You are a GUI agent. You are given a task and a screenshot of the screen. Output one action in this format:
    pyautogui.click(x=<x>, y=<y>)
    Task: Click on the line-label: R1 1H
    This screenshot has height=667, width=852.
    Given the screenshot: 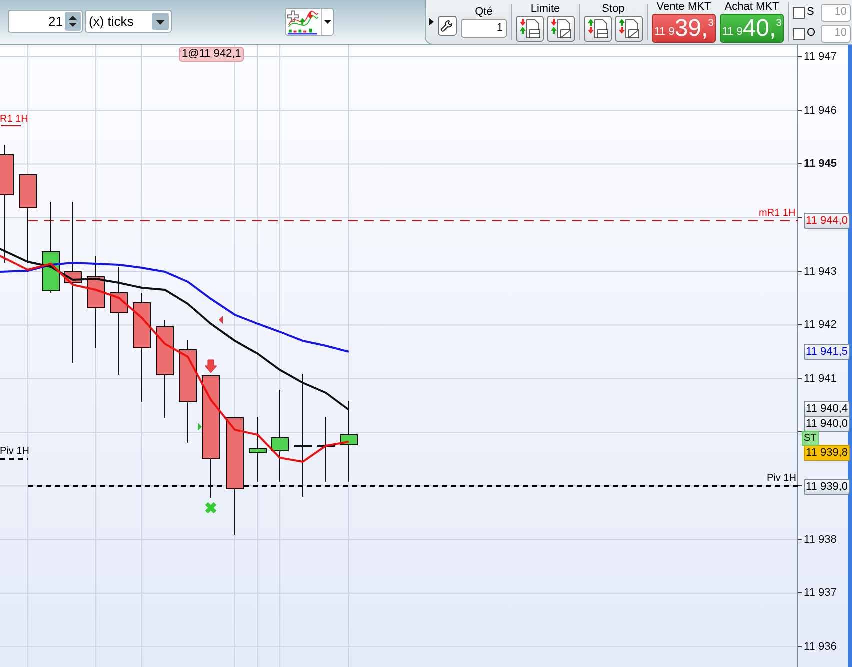 What is the action you would take?
    pyautogui.click(x=14, y=120)
    